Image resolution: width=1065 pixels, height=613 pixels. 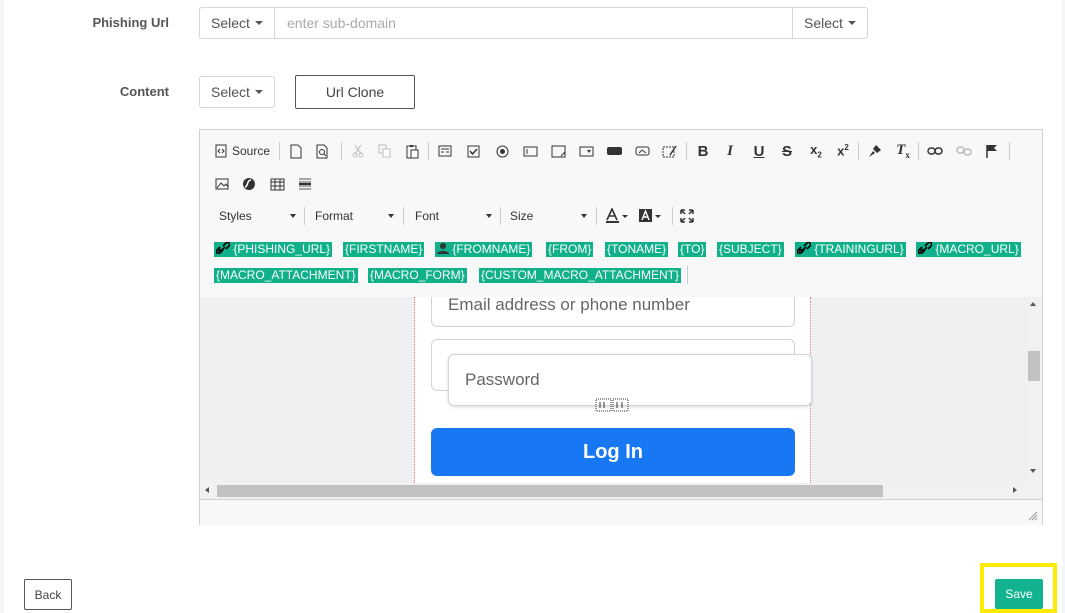 I want to click on radio-button, so click(x=502, y=151).